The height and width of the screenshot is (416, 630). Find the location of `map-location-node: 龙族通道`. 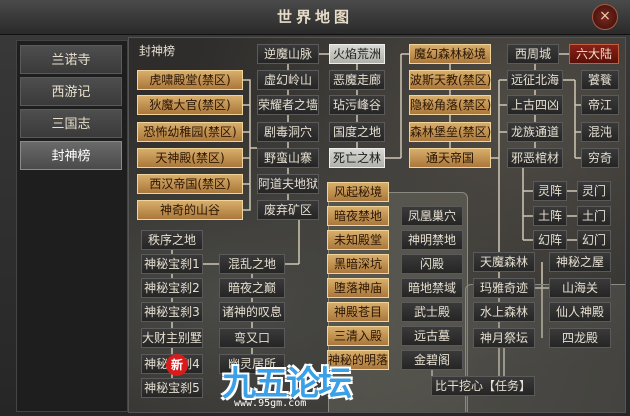

map-location-node: 龙族通道 is located at coordinates (535, 132).